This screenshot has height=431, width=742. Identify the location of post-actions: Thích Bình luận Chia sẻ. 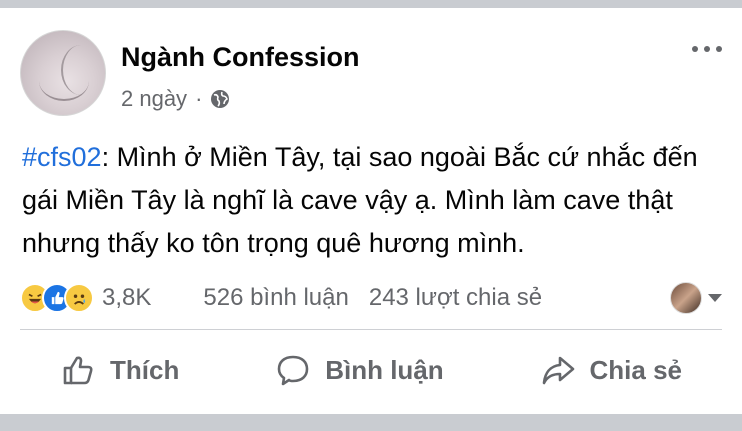
(371, 370).